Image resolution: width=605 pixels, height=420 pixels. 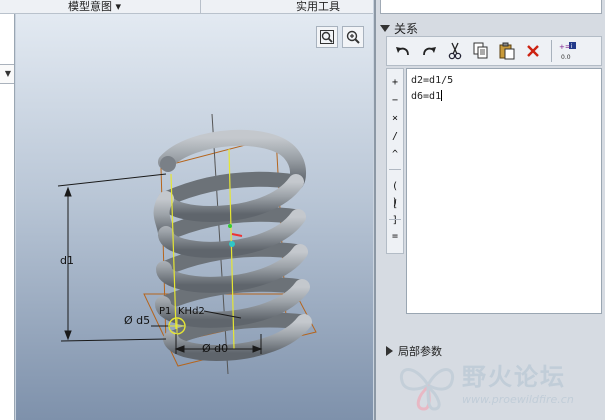 I want to click on ribbon-bar: 模型意图 ▾ 实用工具, so click(x=186, y=7).